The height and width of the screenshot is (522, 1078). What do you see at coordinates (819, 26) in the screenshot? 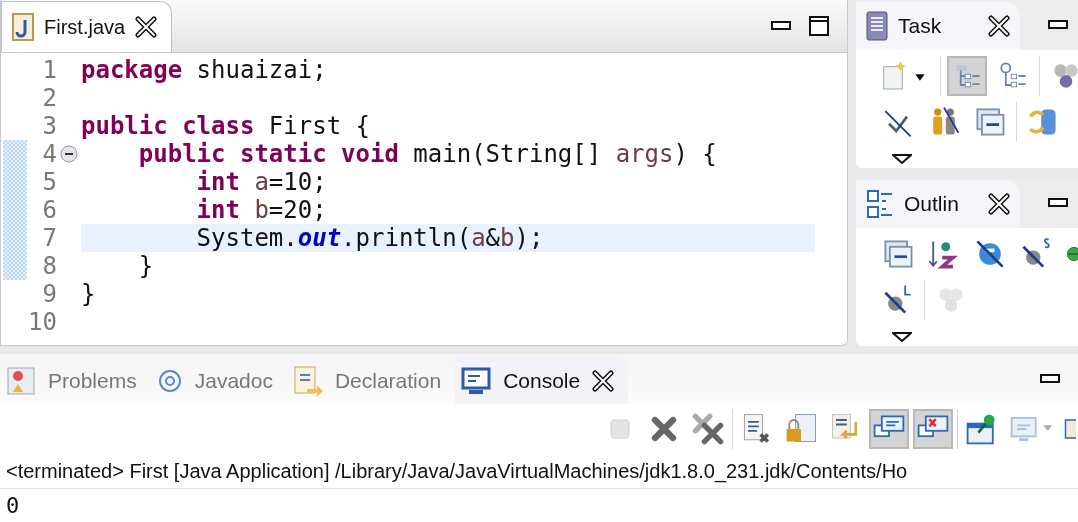
I see `maximize-icon` at bounding box center [819, 26].